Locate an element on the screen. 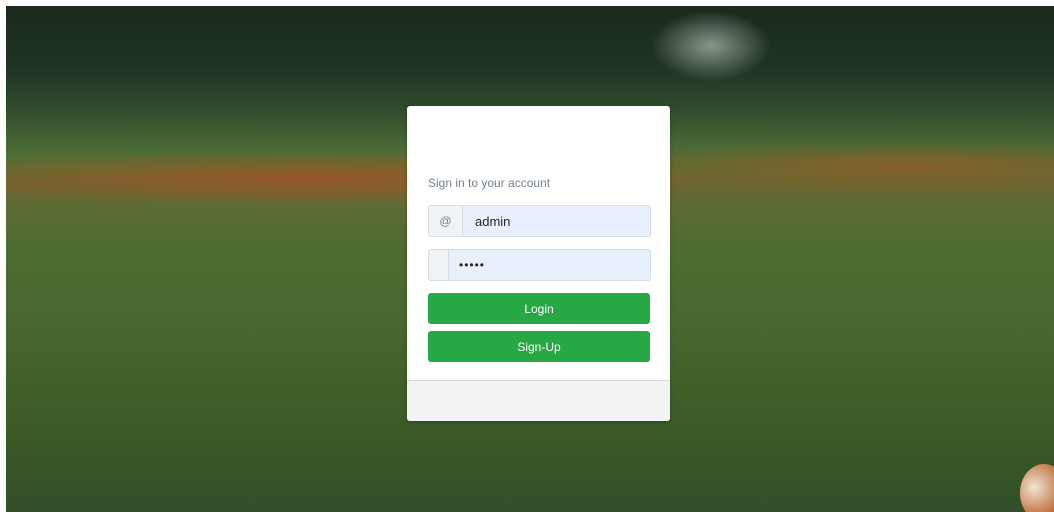 The image size is (1054, 512). lock-icon is located at coordinates (439, 265).